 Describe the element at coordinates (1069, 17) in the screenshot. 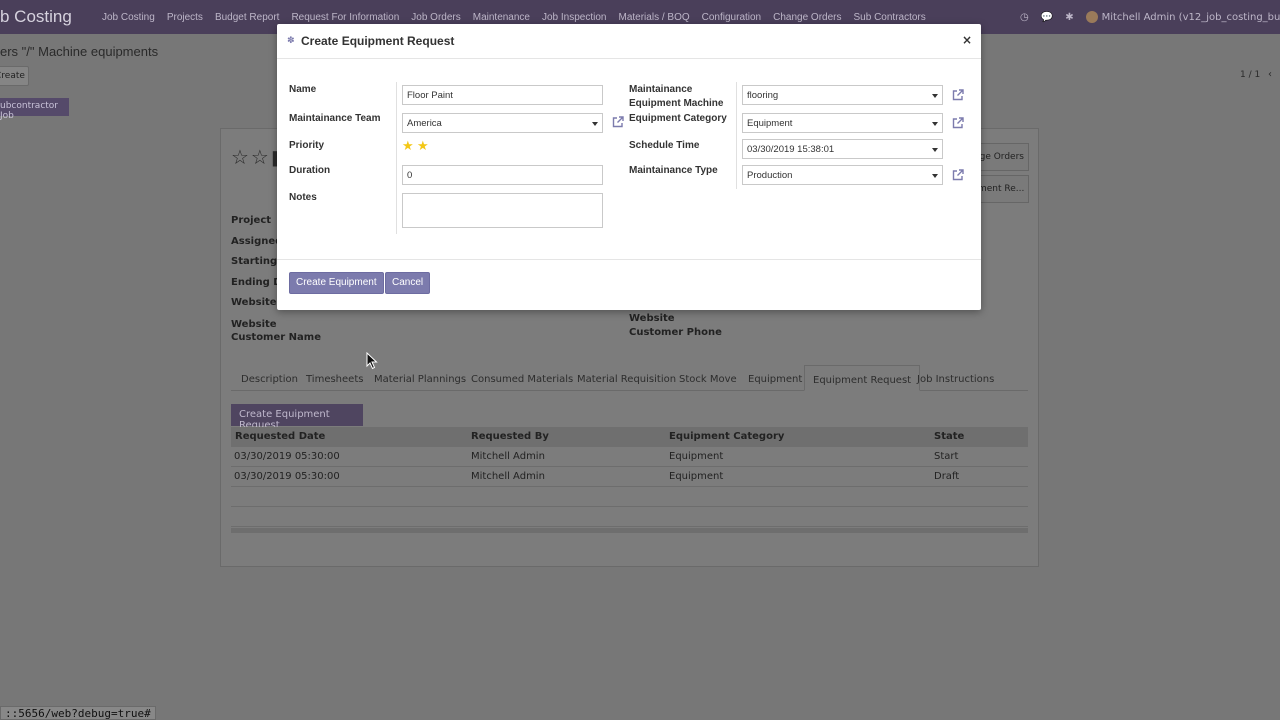

I see `activity-icon: ✱` at that location.